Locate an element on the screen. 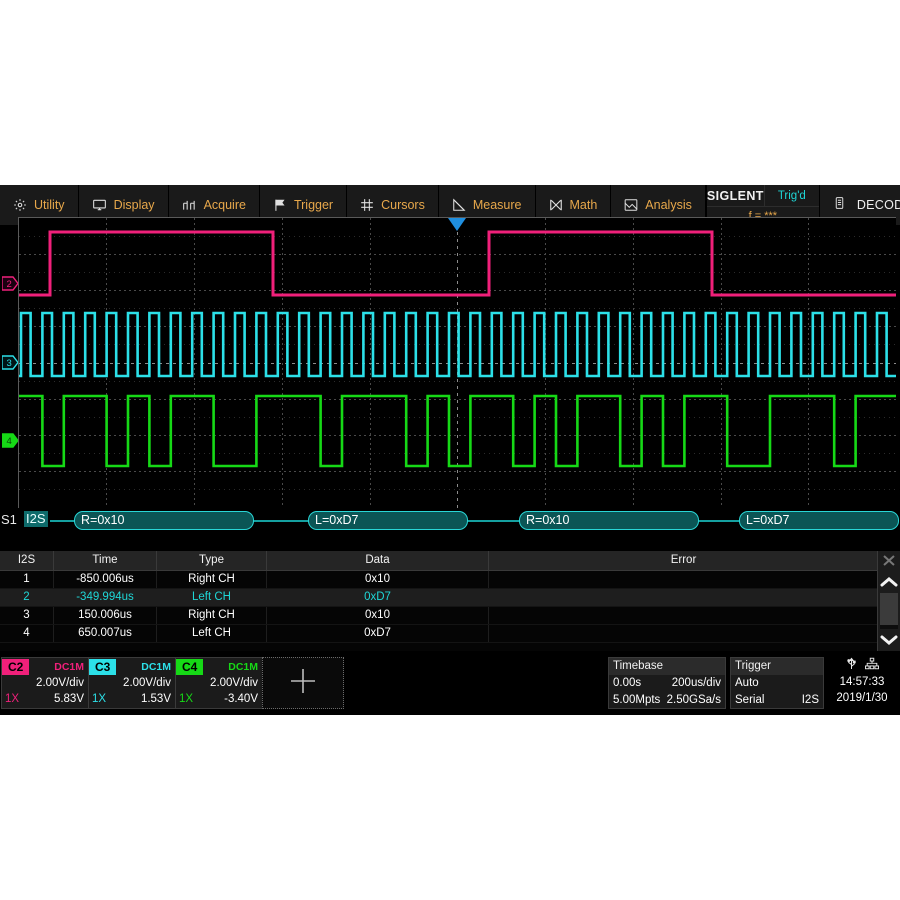 The image size is (900, 900). trigger-type: Serial is located at coordinates (750, 700).